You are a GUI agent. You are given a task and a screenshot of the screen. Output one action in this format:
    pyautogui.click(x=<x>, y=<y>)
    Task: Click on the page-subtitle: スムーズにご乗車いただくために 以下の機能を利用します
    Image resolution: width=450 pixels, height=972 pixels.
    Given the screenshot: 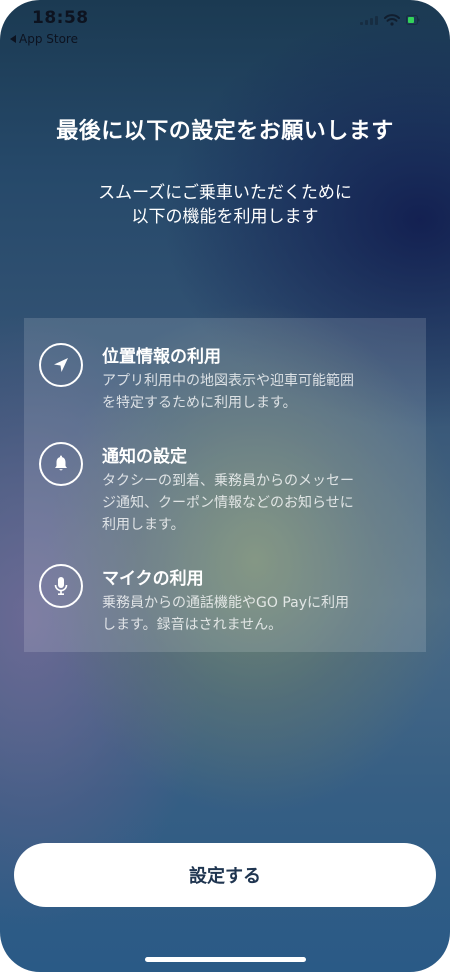 What is the action you would take?
    pyautogui.click(x=225, y=205)
    